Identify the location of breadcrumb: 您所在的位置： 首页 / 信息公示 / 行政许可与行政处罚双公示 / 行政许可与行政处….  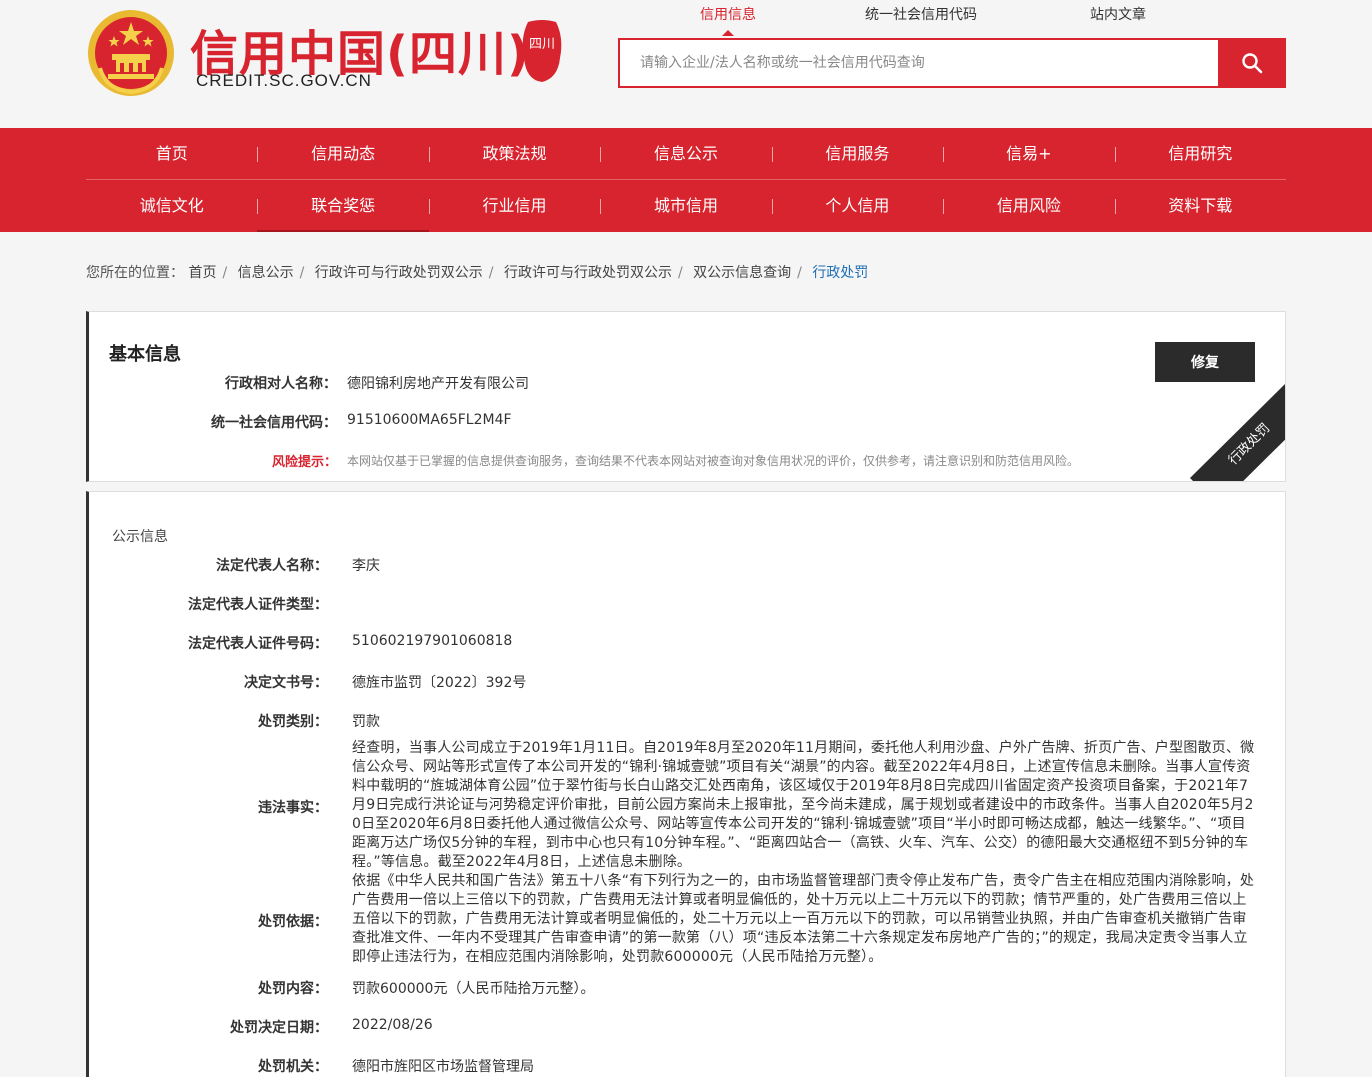
(477, 273).